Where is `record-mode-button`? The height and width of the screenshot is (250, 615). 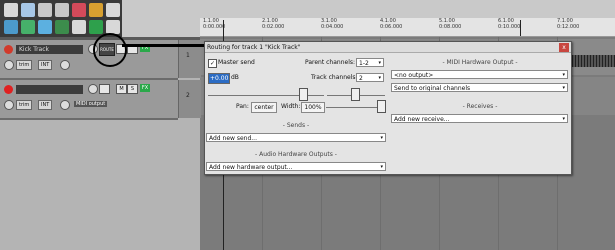
record-mode-button is located at coordinates (104, 89).